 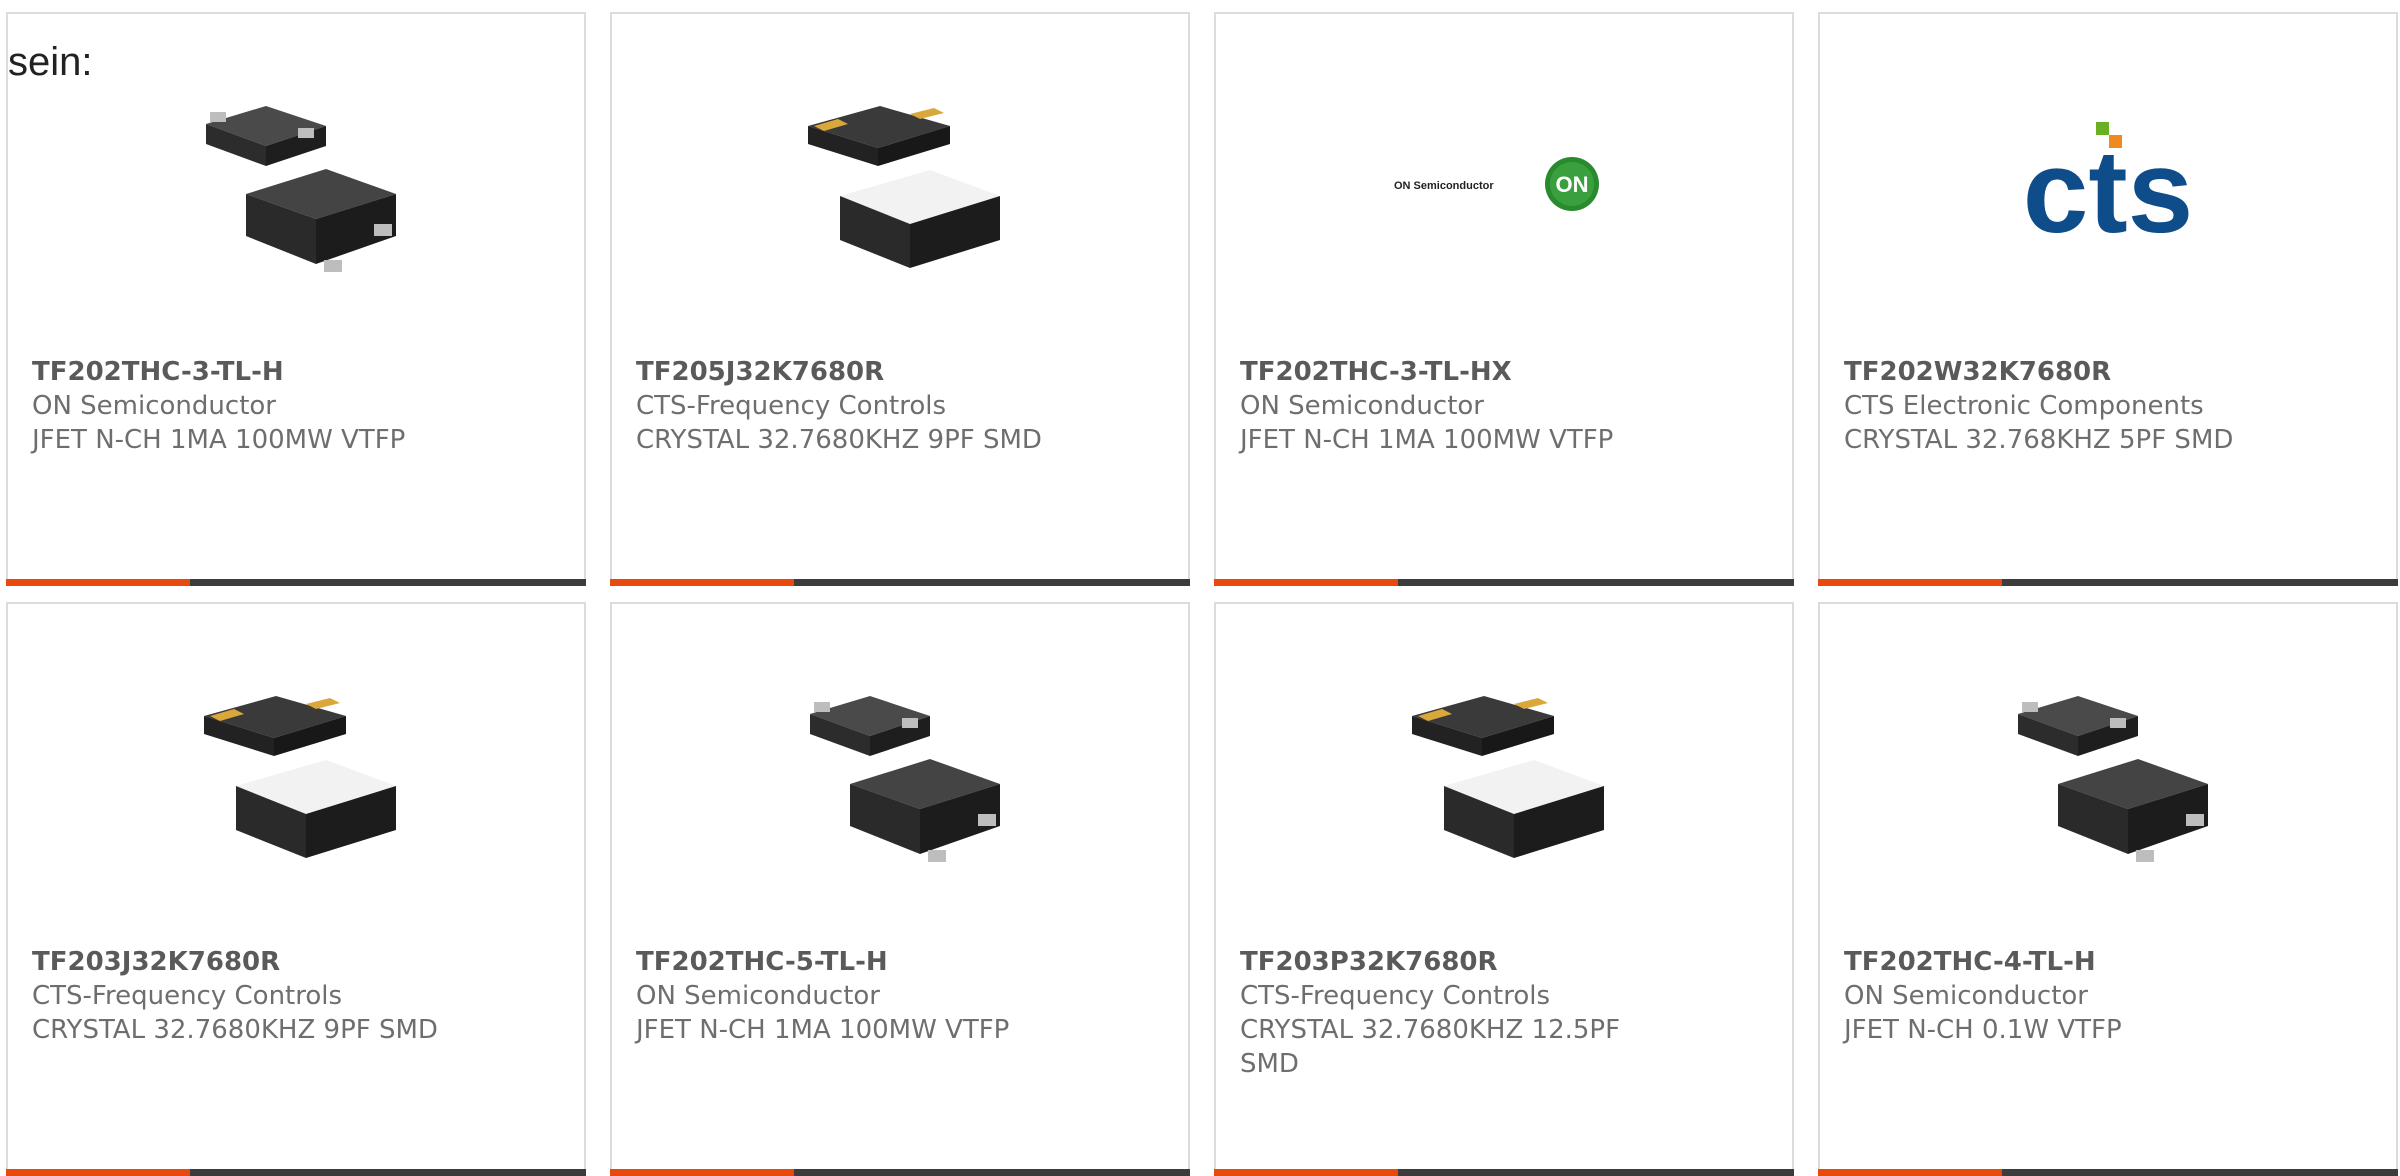 I want to click on product-image: ON Semiconductor ON, so click(x=1504, y=184).